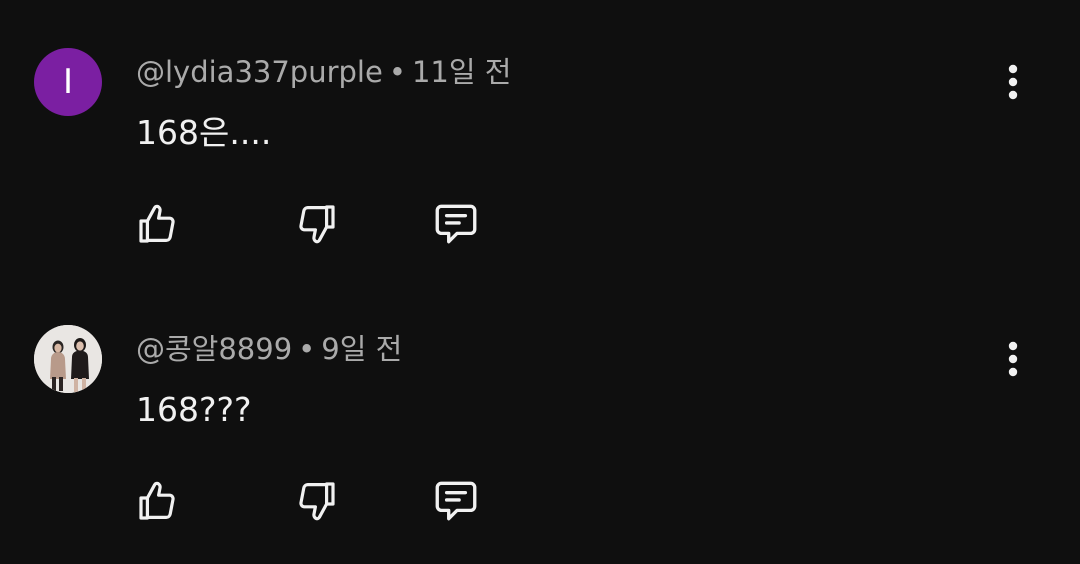 The image size is (1080, 564). I want to click on comment-meta: @lydia337purple • 11일 전, so click(323, 72).